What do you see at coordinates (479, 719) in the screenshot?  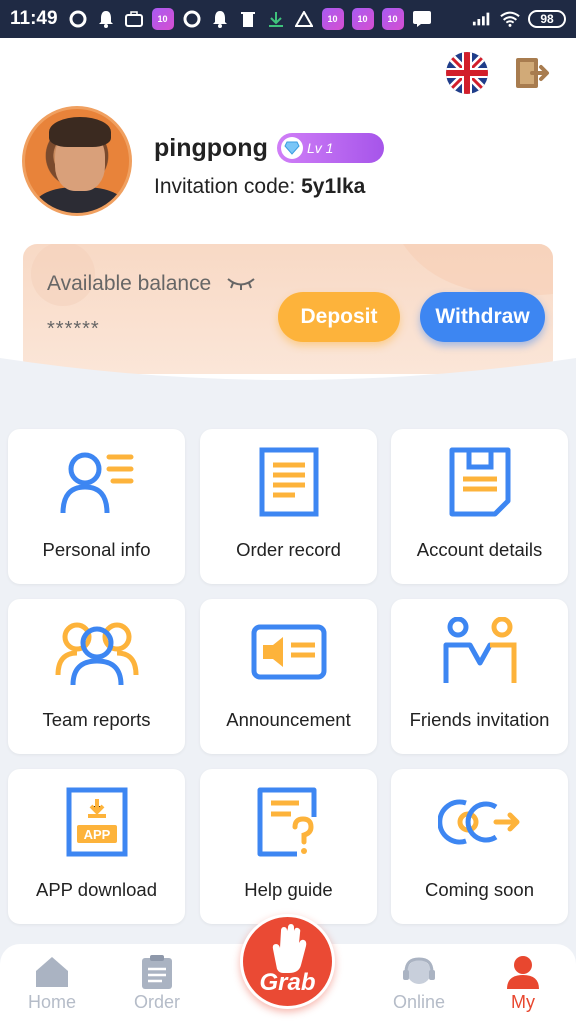 I see `menu-label: Friends invitation` at bounding box center [479, 719].